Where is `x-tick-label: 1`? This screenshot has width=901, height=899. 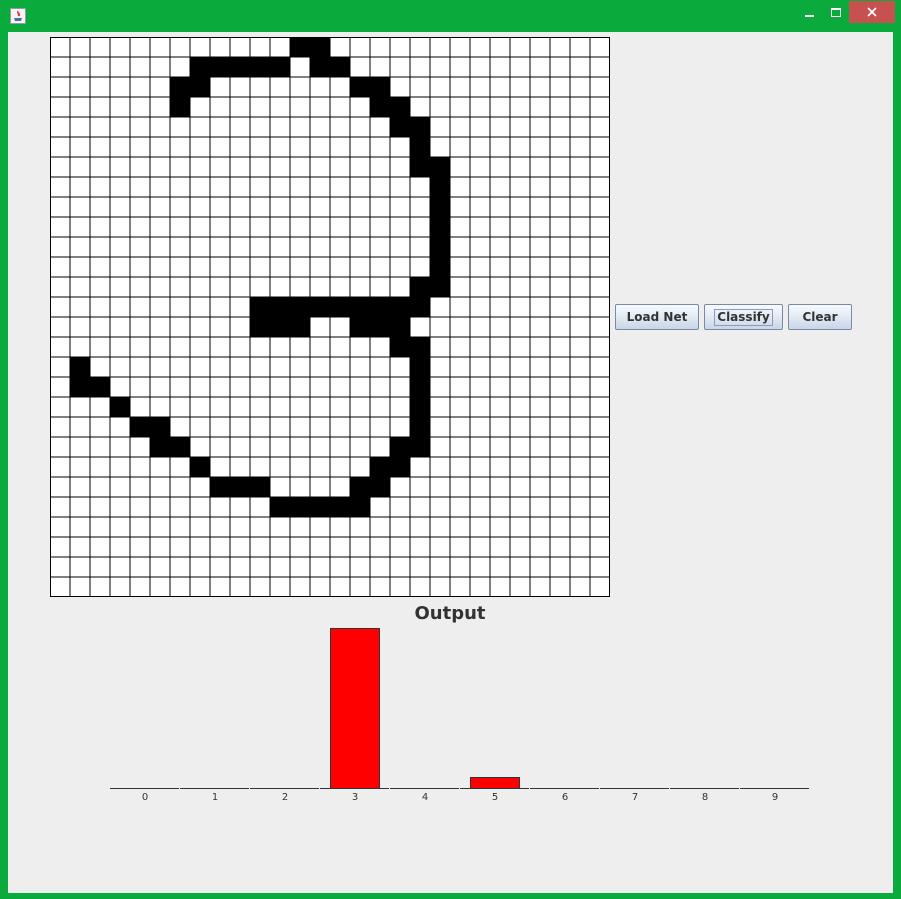
x-tick-label: 1 is located at coordinates (215, 797).